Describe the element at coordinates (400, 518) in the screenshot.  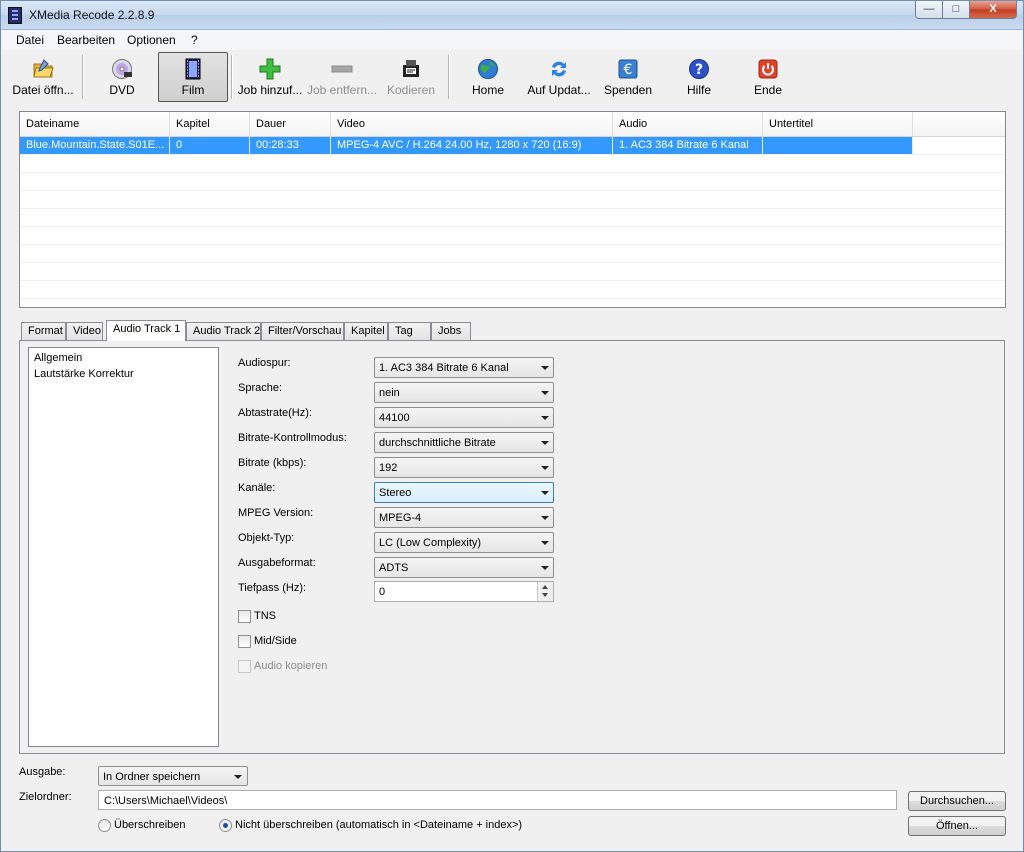
I see `mpeg-version-value: MPEG-4` at that location.